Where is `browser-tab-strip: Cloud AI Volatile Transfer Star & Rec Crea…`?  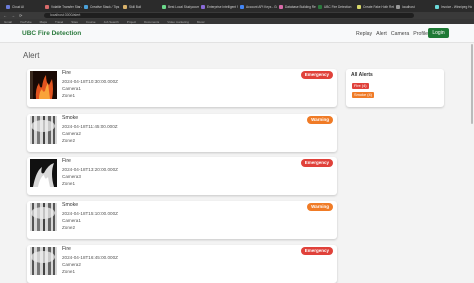
browser-tab-strip: Cloud AI Volatile Transfer Star & Rec Crea… is located at coordinates (237, 6).